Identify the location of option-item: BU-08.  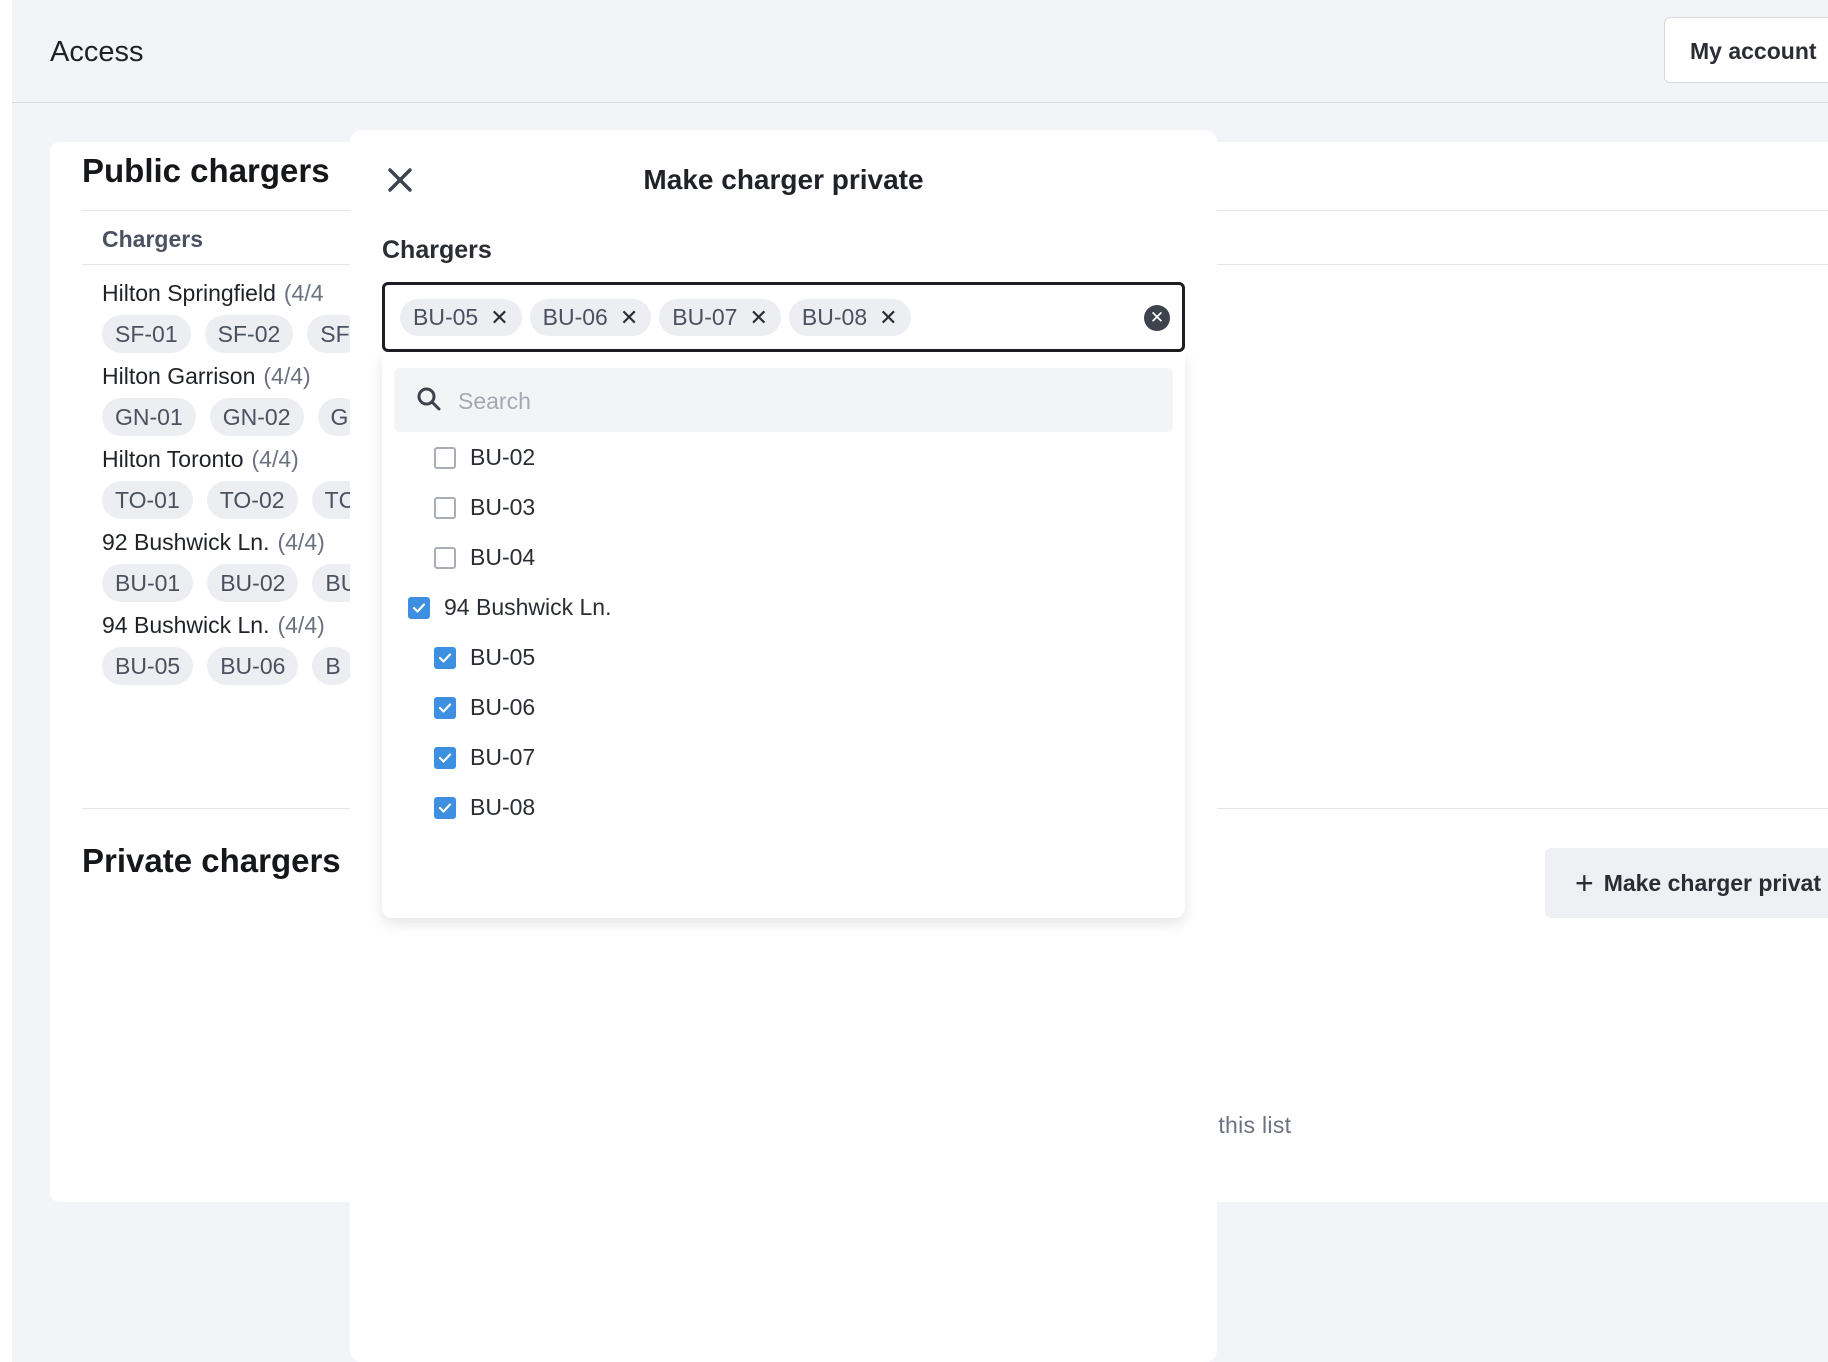
(484, 807).